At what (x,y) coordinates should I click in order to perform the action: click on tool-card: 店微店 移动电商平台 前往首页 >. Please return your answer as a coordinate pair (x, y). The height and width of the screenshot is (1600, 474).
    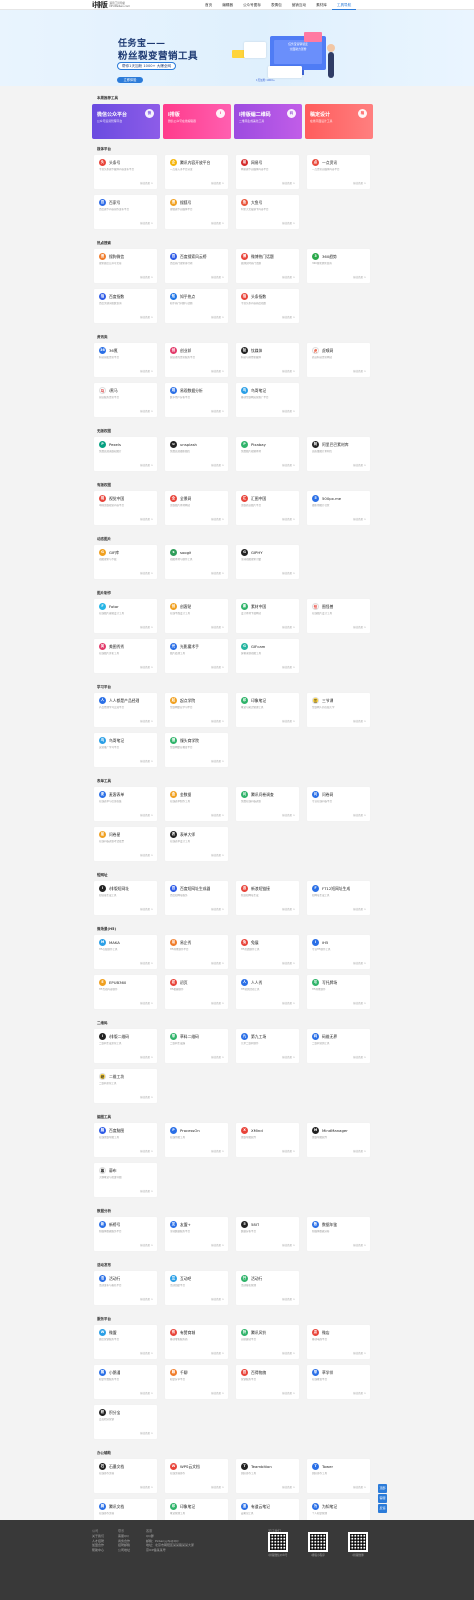
    Looking at the image, I should click on (338, 1342).